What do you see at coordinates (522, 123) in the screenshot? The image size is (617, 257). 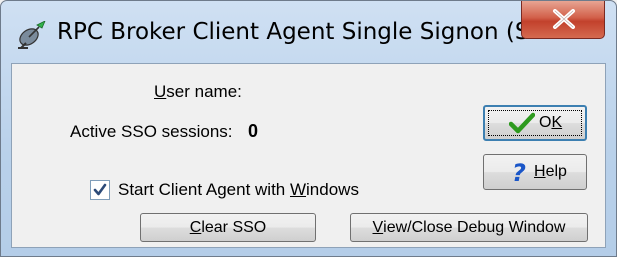 I see `green-checkmark-icon` at bounding box center [522, 123].